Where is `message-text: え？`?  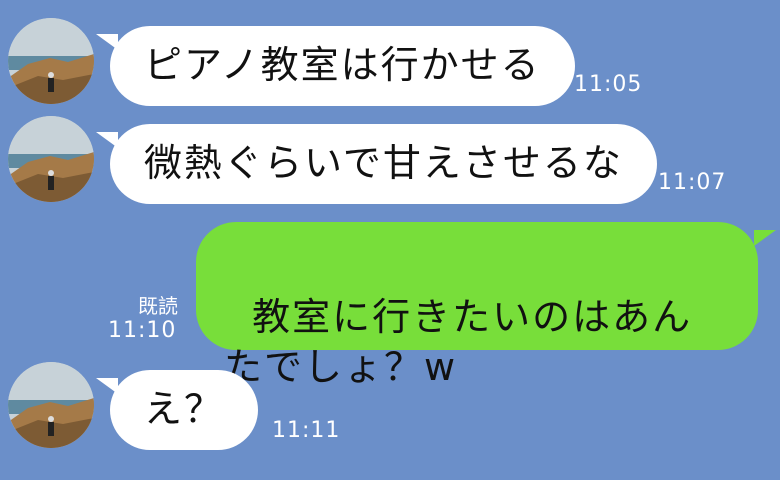 message-text: え？ is located at coordinates (184, 409).